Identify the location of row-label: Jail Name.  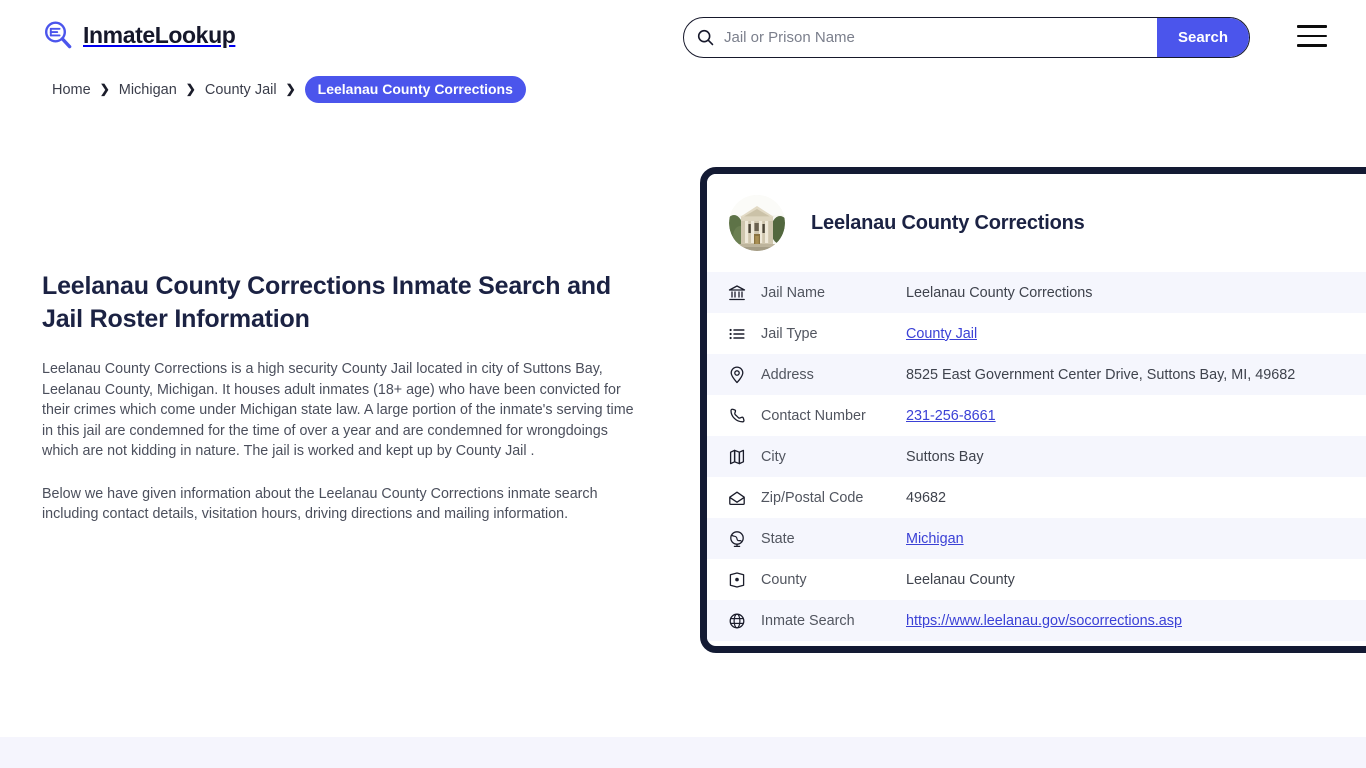
(793, 292).